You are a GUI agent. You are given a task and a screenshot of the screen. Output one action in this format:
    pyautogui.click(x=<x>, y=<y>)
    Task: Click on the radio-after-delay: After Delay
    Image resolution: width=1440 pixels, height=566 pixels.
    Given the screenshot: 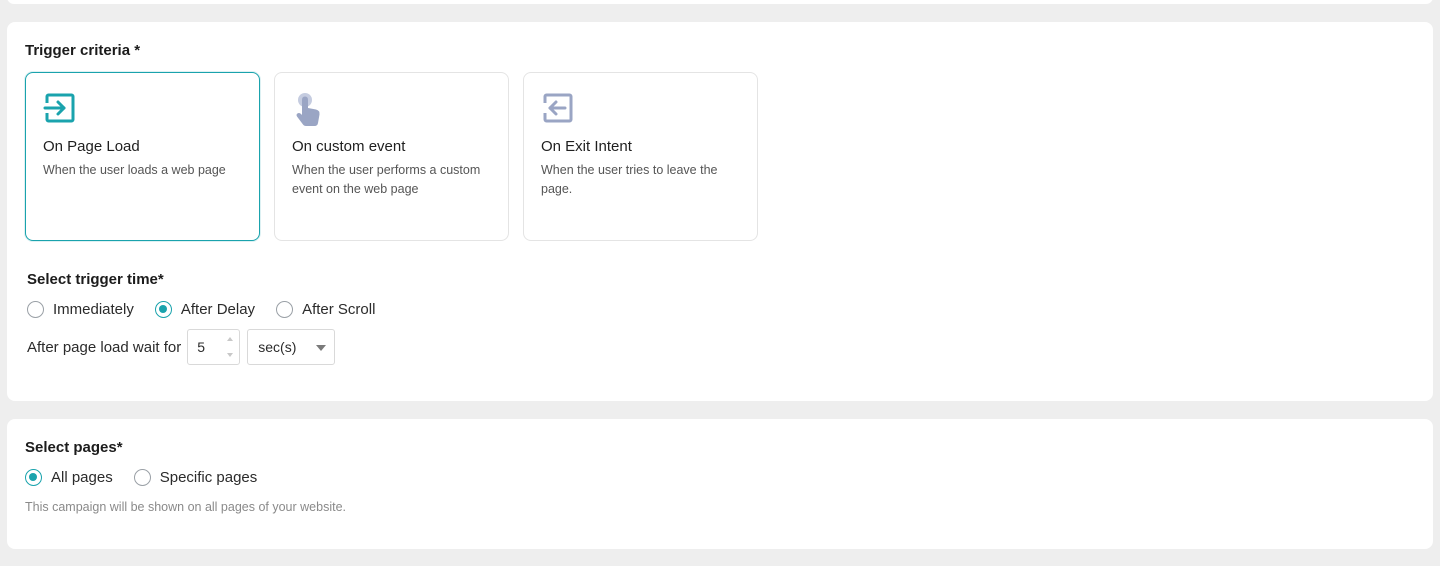 What is the action you would take?
    pyautogui.click(x=205, y=309)
    